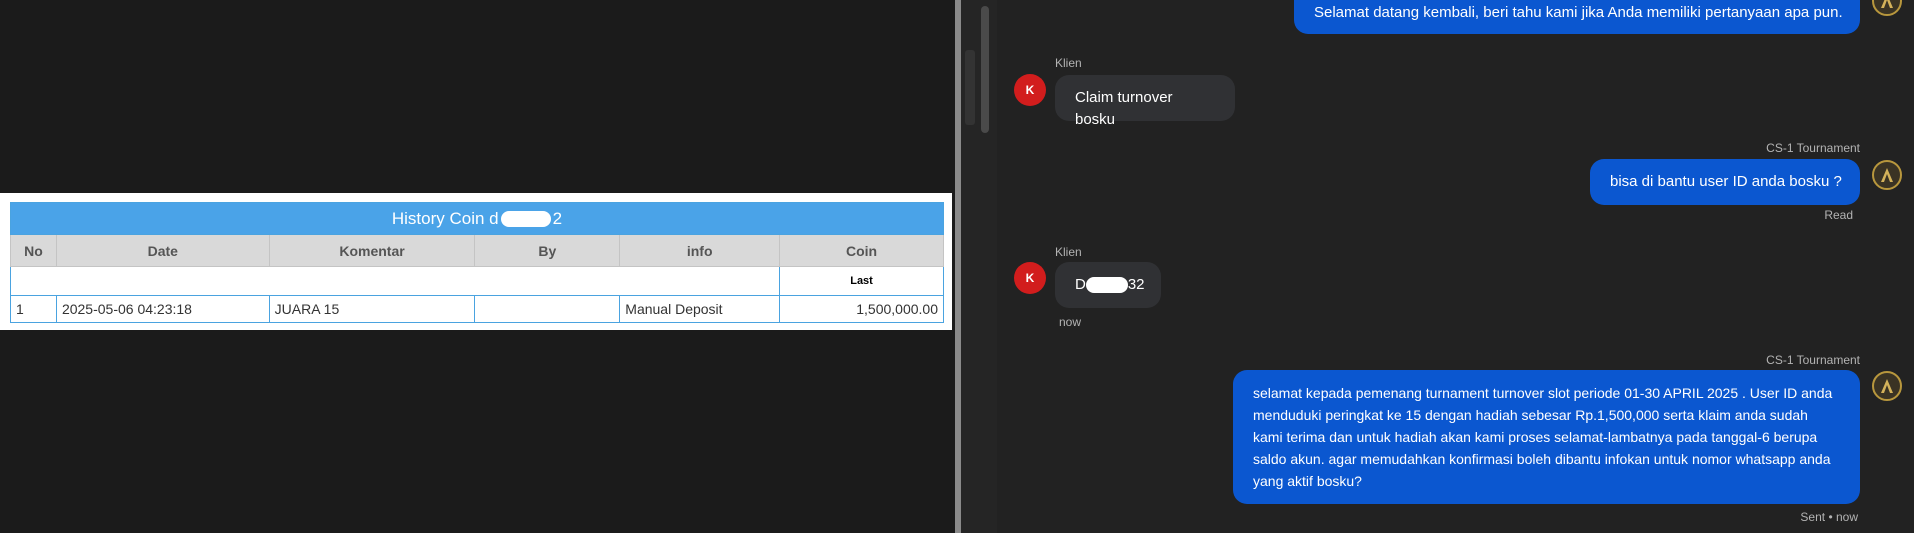 Image resolution: width=1914 pixels, height=533 pixels. What do you see at coordinates (700, 309) in the screenshot?
I see `cell-info: Manual Deposit` at bounding box center [700, 309].